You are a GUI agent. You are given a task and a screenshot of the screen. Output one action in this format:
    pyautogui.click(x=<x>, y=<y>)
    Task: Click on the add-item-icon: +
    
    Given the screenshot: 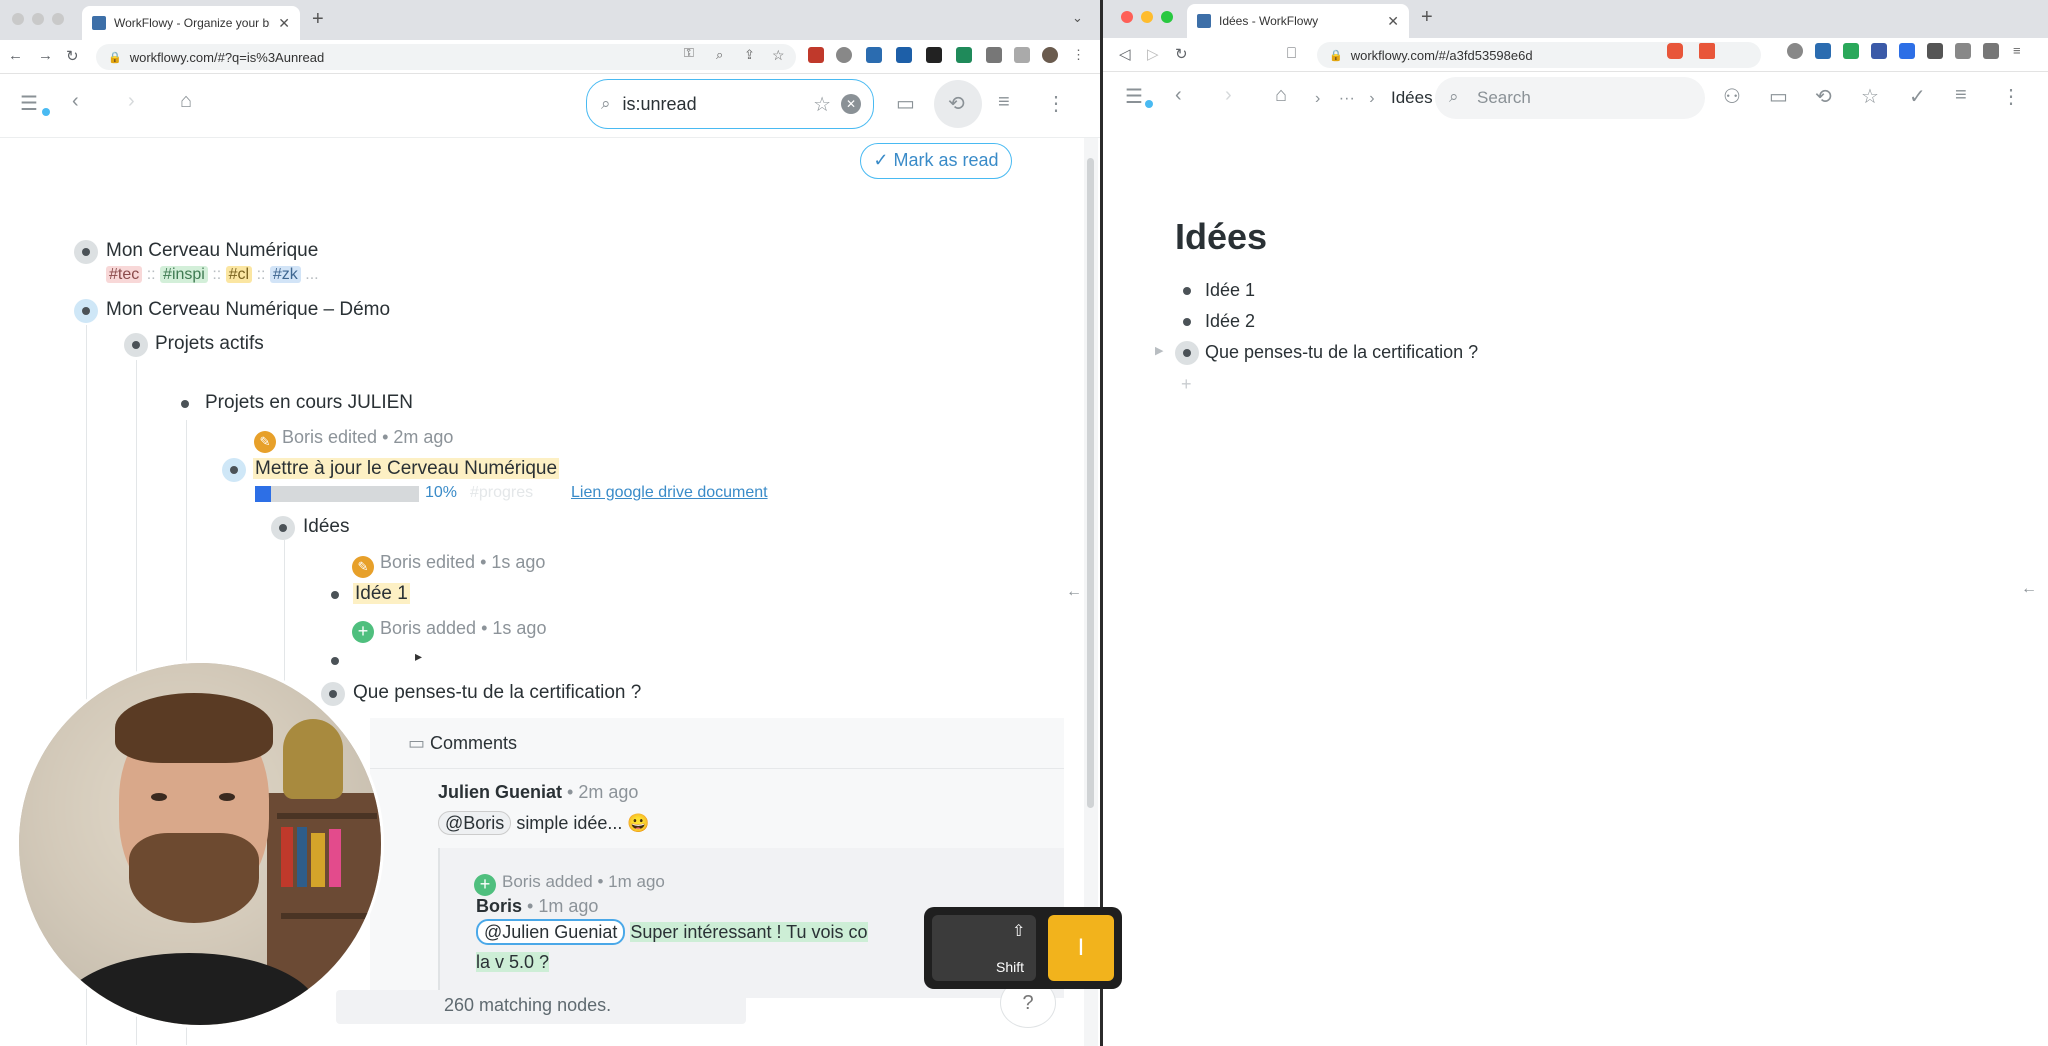 What is the action you would take?
    pyautogui.click(x=1186, y=384)
    